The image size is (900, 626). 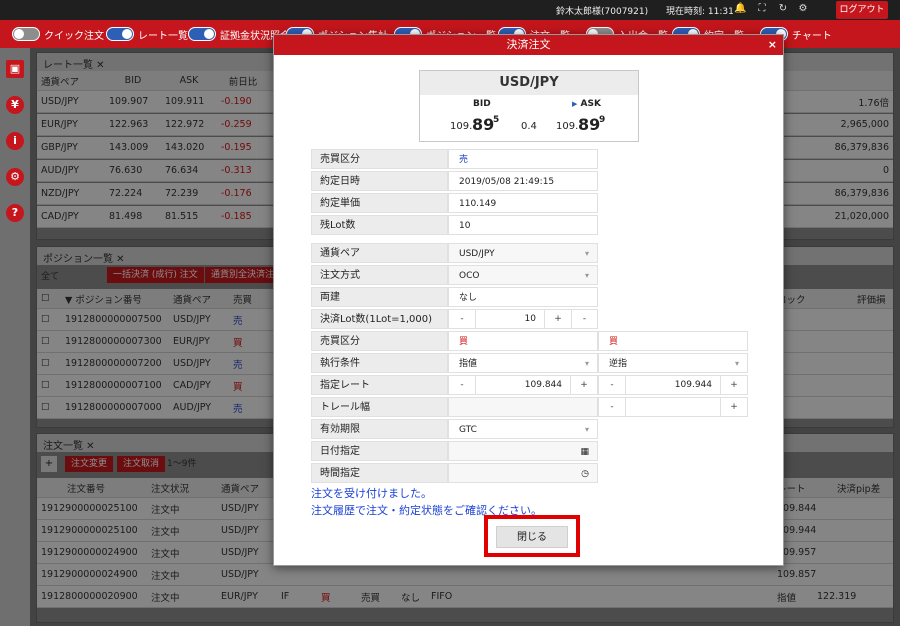 I want to click on field-label: 両建, so click(x=379, y=297).